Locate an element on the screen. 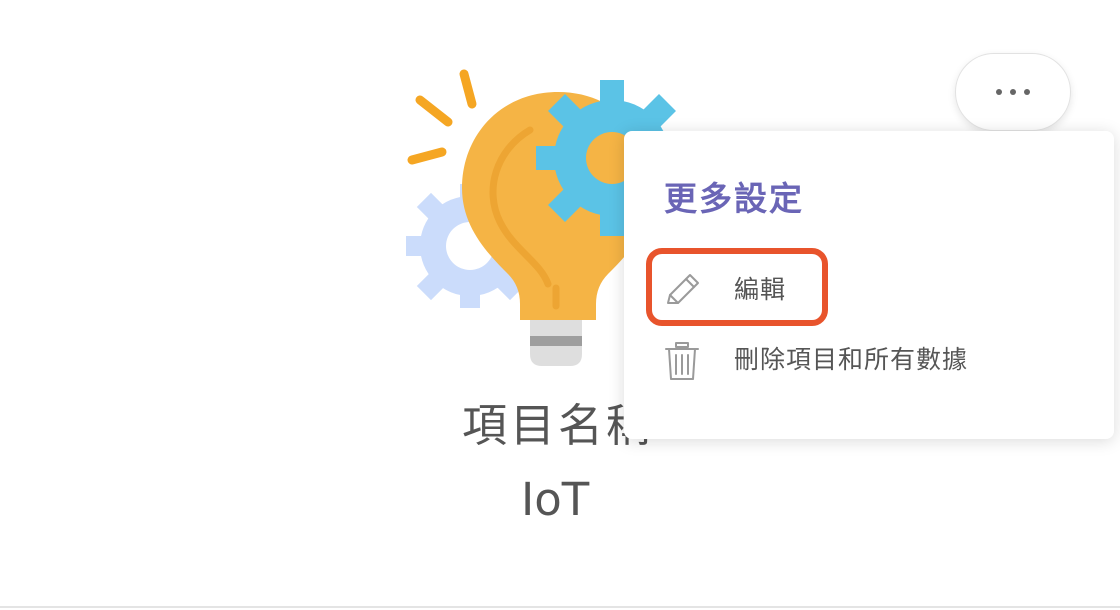  menu-title: 更多設定 is located at coordinates (734, 198).